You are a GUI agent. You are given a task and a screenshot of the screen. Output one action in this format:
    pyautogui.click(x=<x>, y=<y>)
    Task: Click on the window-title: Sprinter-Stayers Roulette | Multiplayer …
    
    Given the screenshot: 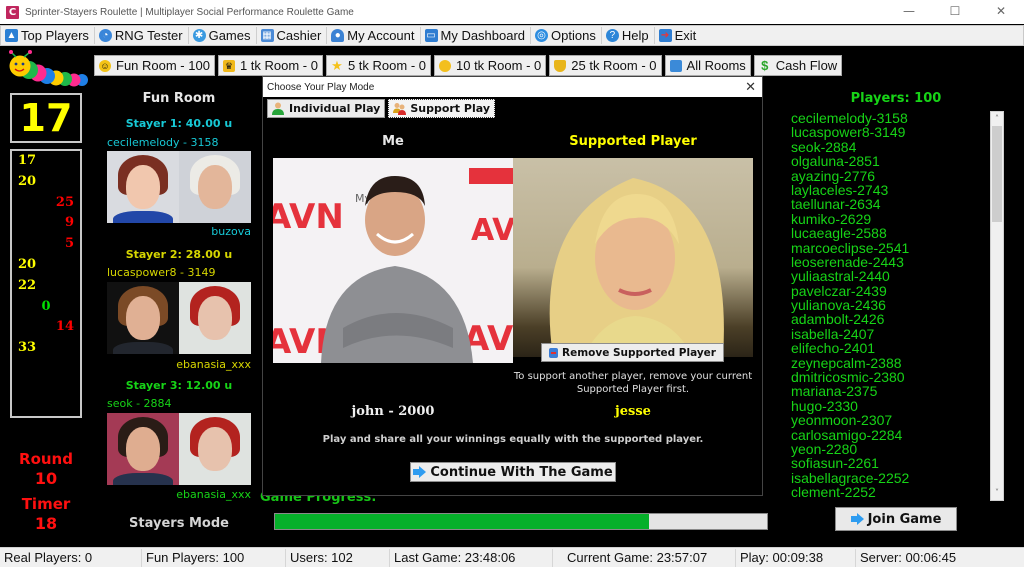 What is the action you would take?
    pyautogui.click(x=189, y=12)
    